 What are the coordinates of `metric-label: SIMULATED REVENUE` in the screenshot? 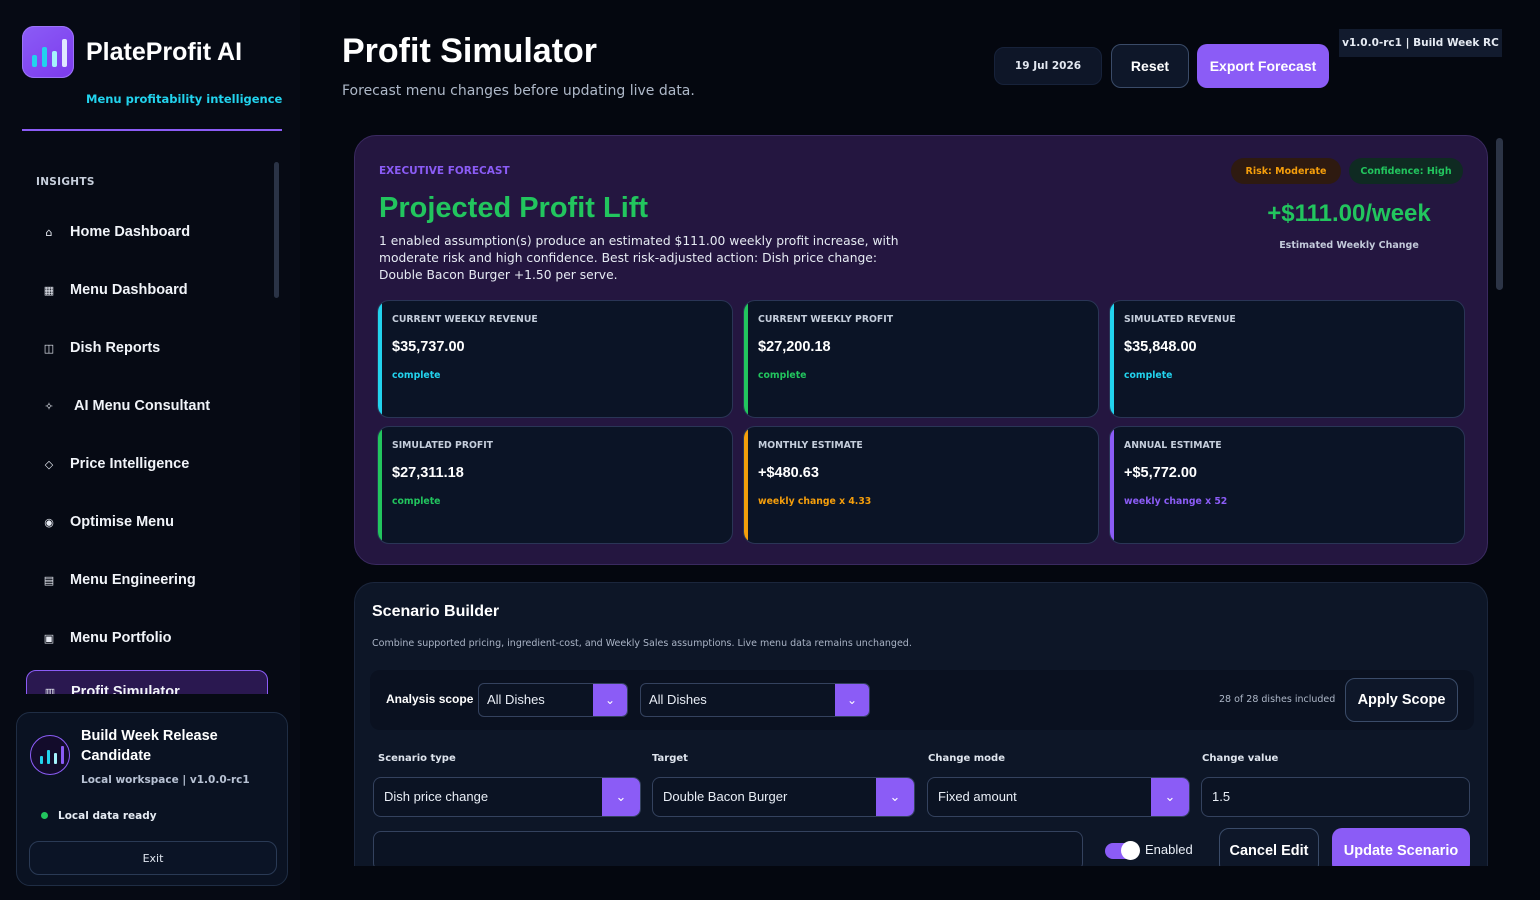 It's located at (1180, 319).